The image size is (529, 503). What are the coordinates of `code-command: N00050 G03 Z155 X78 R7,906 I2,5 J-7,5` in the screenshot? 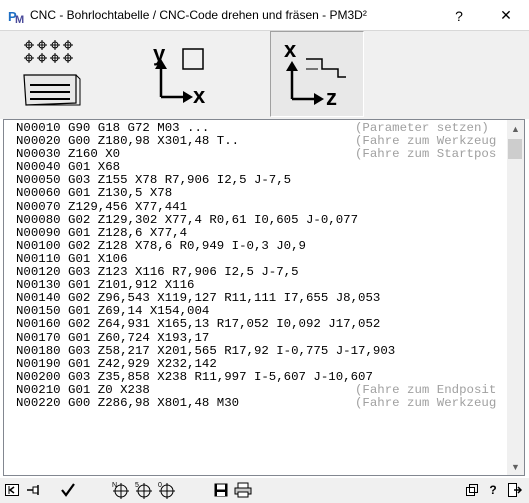 It's located at (154, 180).